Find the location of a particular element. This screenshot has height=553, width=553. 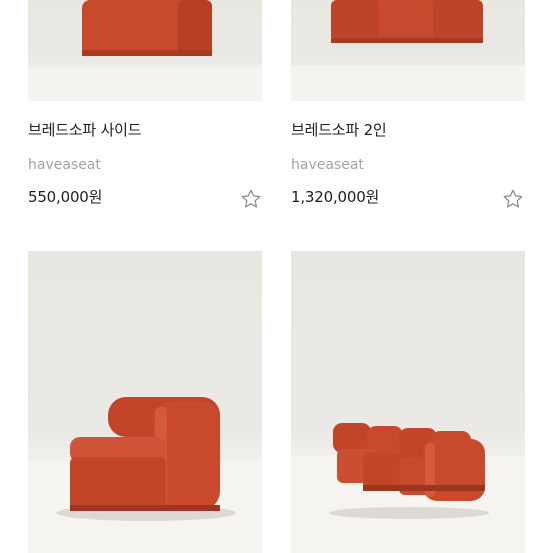

product-image-sofa-side-top is located at coordinates (145, 50).